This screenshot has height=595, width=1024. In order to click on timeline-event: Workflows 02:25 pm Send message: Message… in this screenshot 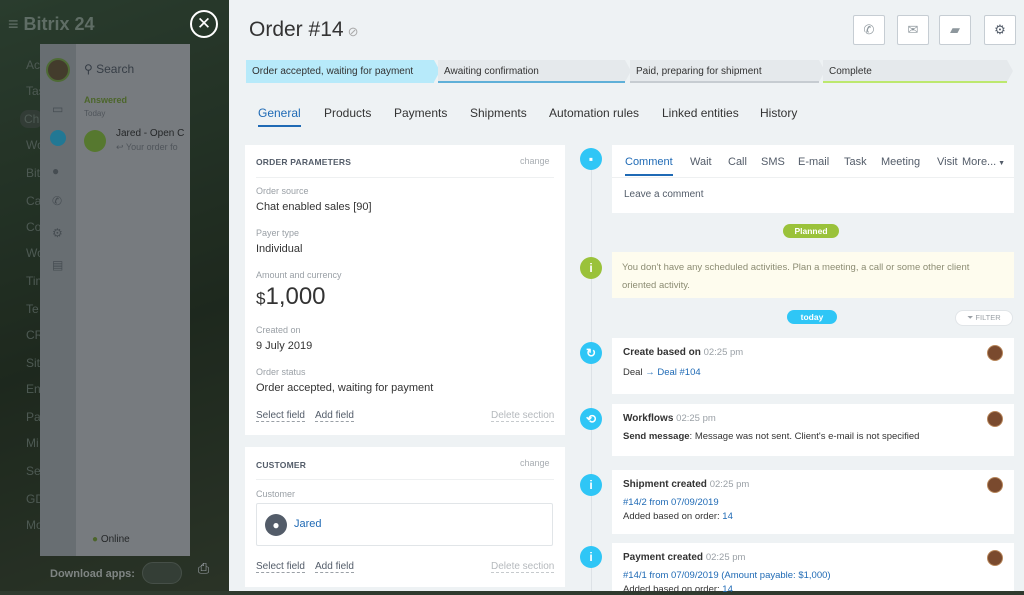, I will do `click(813, 430)`.